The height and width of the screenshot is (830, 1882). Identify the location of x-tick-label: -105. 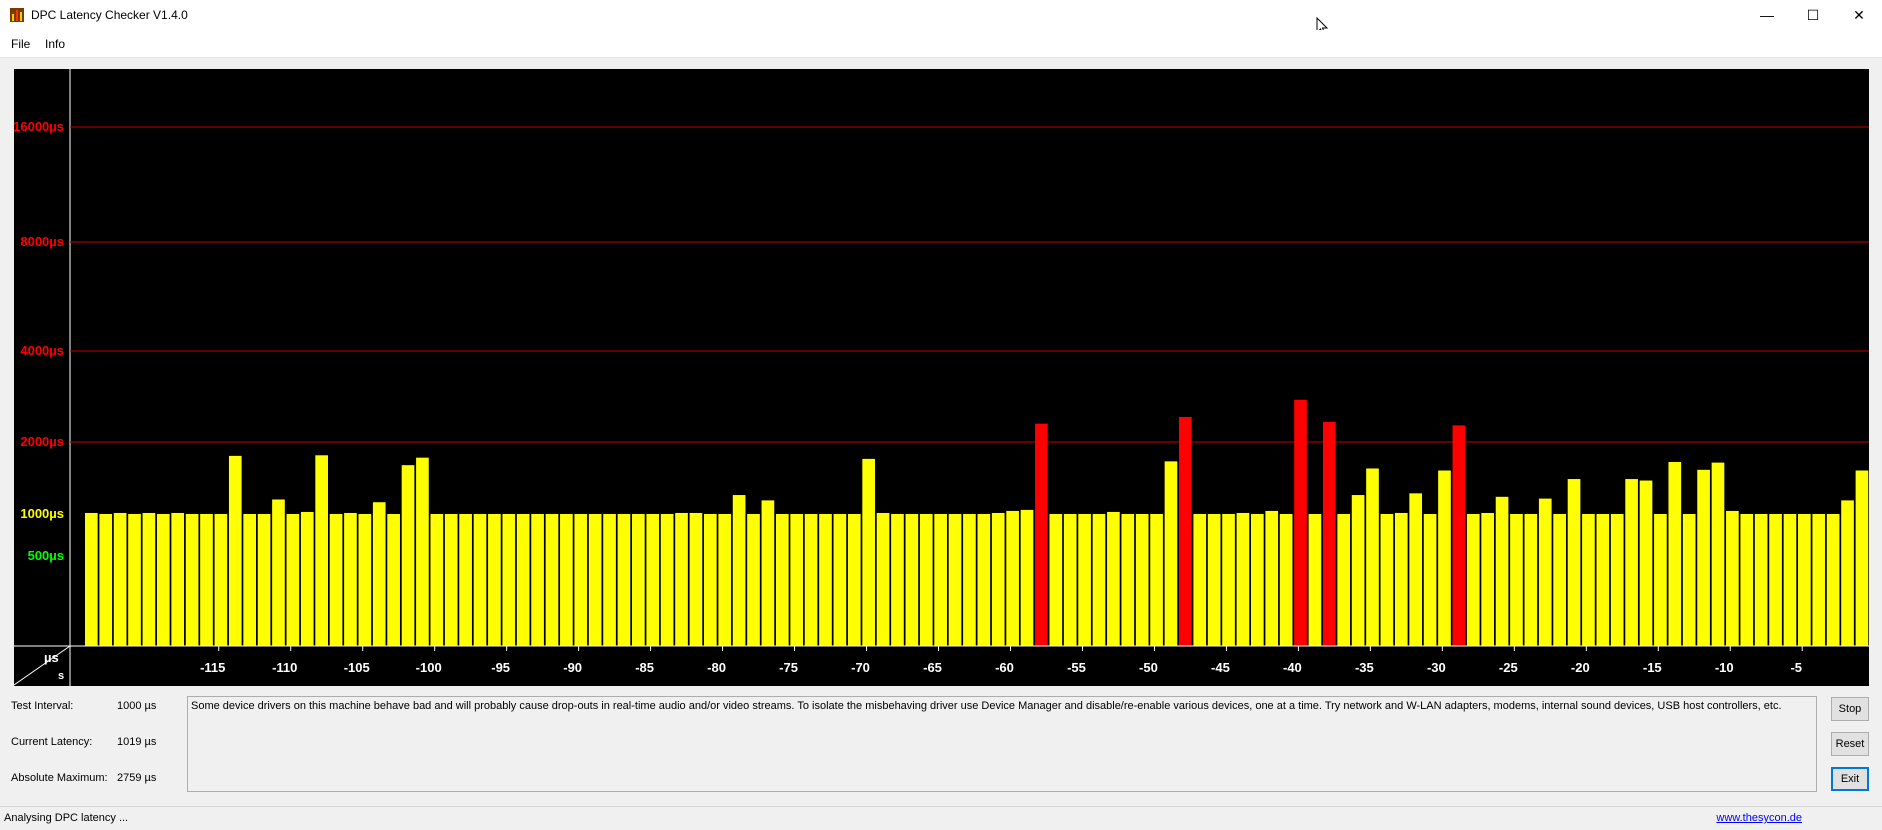
(357, 667).